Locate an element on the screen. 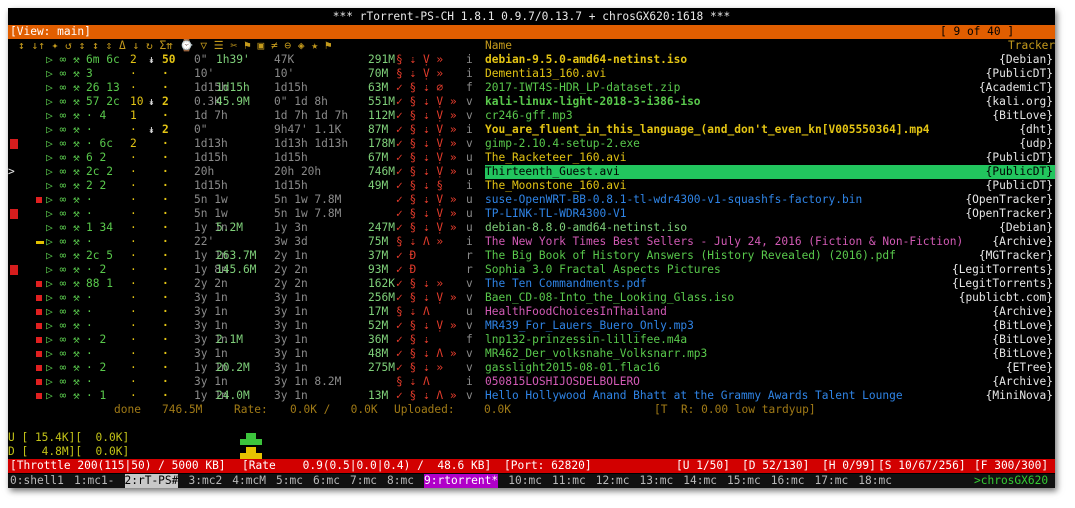 Image resolution: width=1075 pixels, height=508 pixels. column-name: Name is located at coordinates (498, 46).